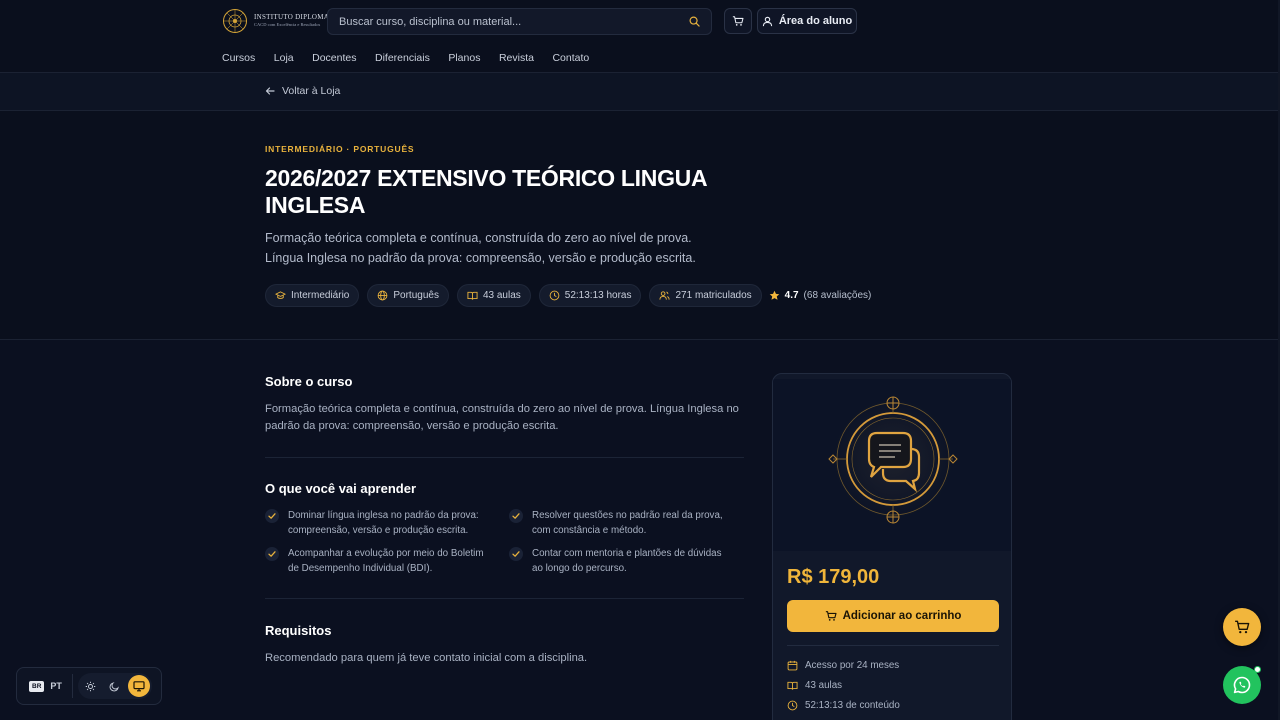 Image resolution: width=1280 pixels, height=720 pixels. Describe the element at coordinates (311, 91) in the screenshot. I see `back-label: Voltar à Loja` at that location.